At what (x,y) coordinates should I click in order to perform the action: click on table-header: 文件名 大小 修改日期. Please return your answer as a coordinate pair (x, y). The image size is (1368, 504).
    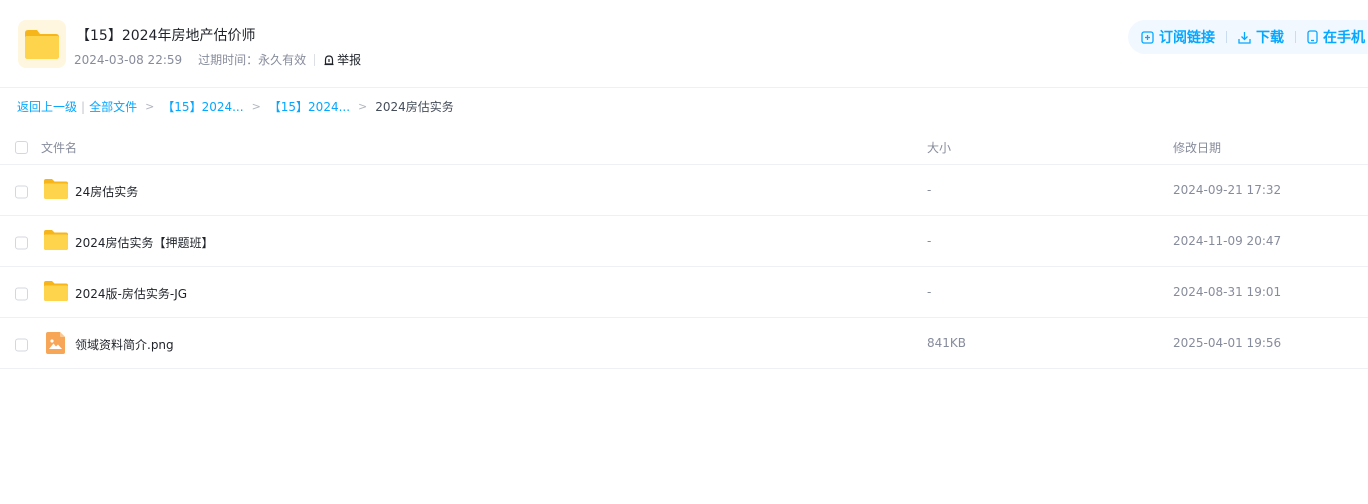
    Looking at the image, I should click on (684, 146).